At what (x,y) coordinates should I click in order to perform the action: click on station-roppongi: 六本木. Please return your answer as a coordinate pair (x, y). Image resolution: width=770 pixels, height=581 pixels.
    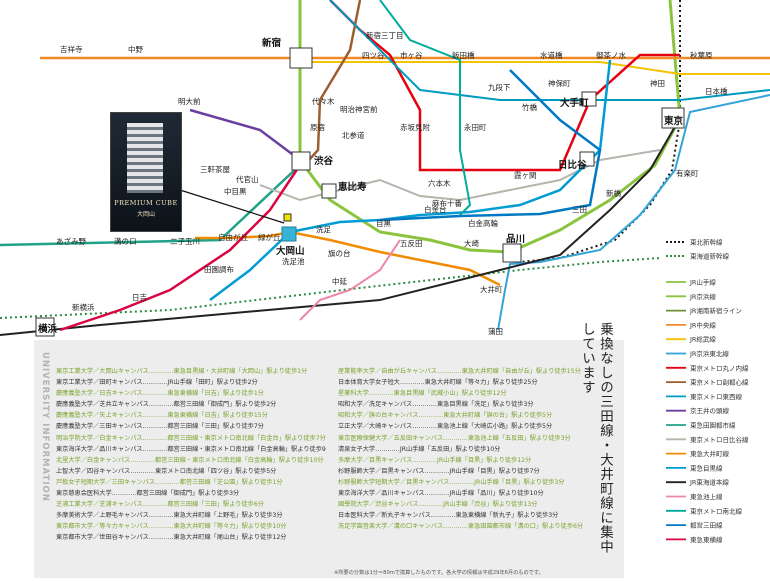
    Looking at the image, I should click on (439, 183).